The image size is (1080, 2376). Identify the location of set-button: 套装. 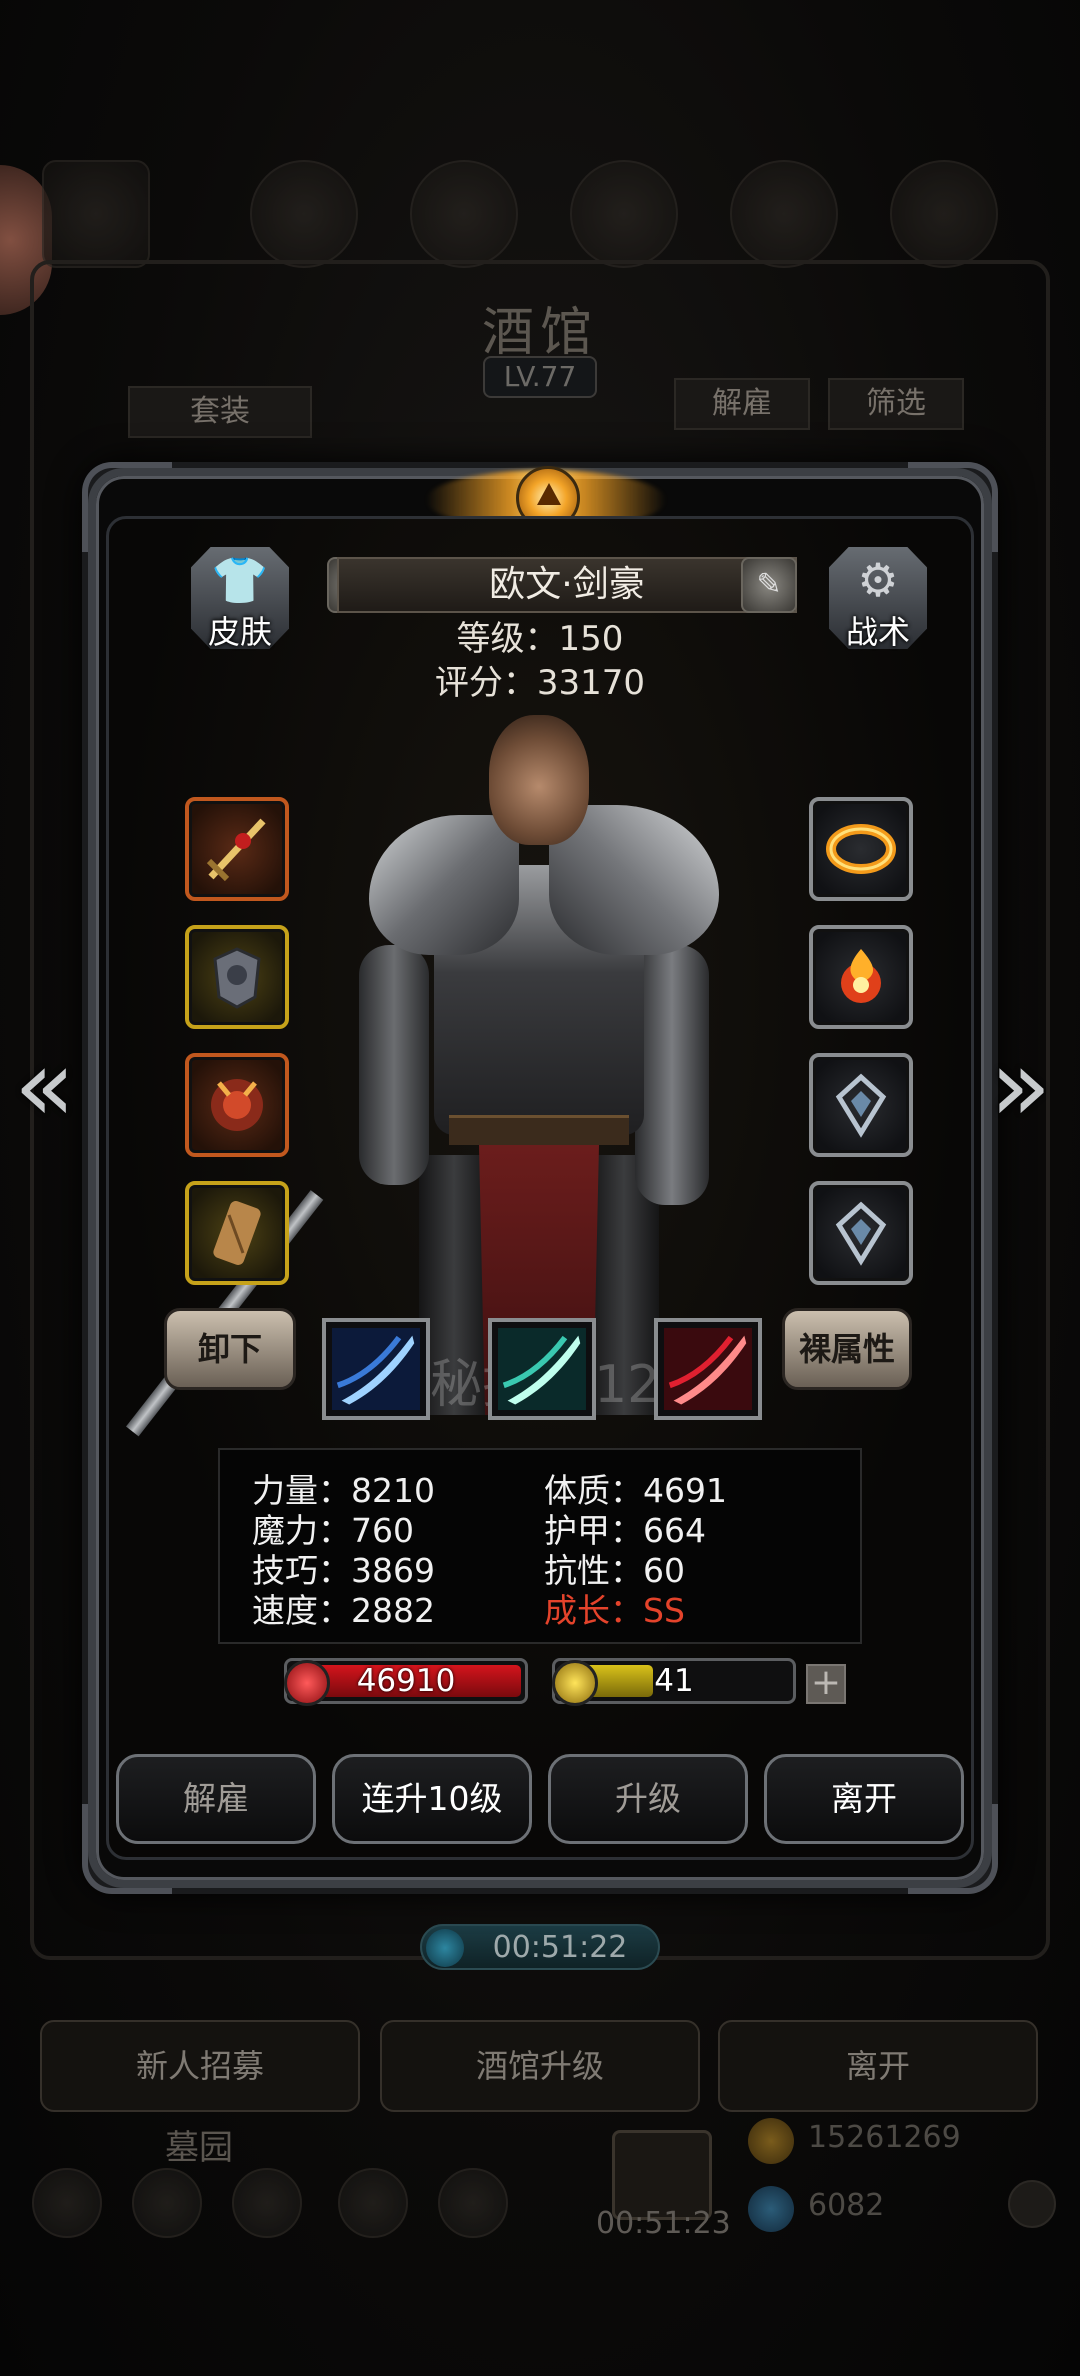
(220, 412).